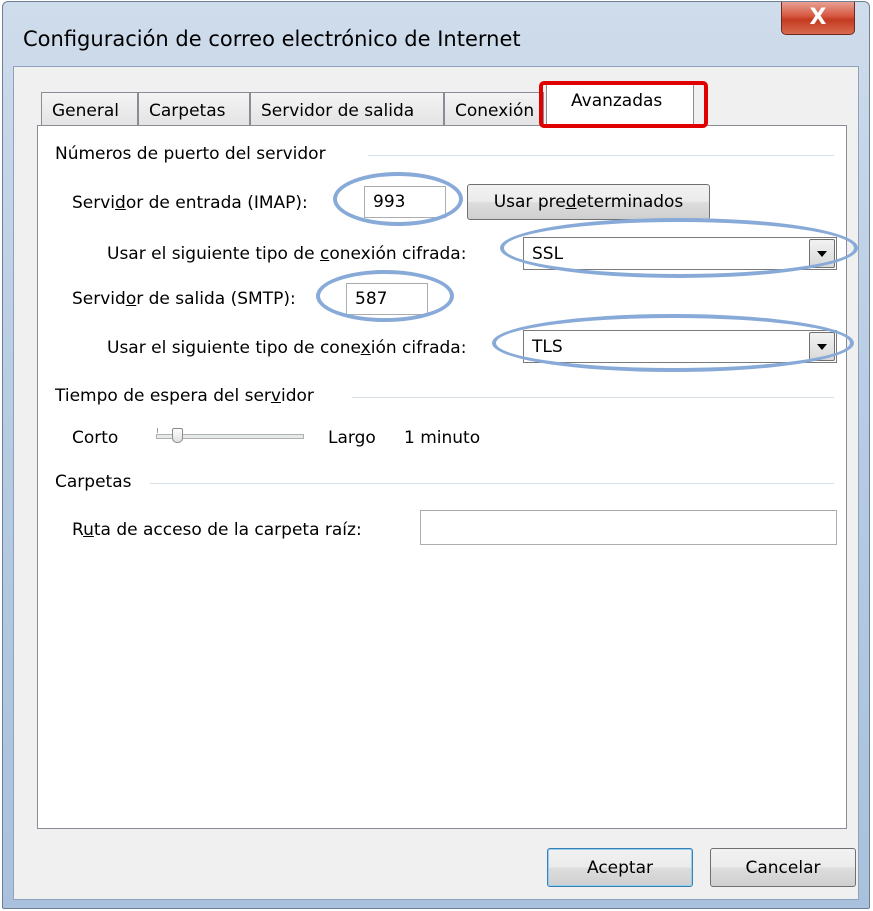 The height and width of the screenshot is (911, 873). What do you see at coordinates (190, 203) in the screenshot?
I see `incoming-server-label: Servidor de entrada (IMAP):` at bounding box center [190, 203].